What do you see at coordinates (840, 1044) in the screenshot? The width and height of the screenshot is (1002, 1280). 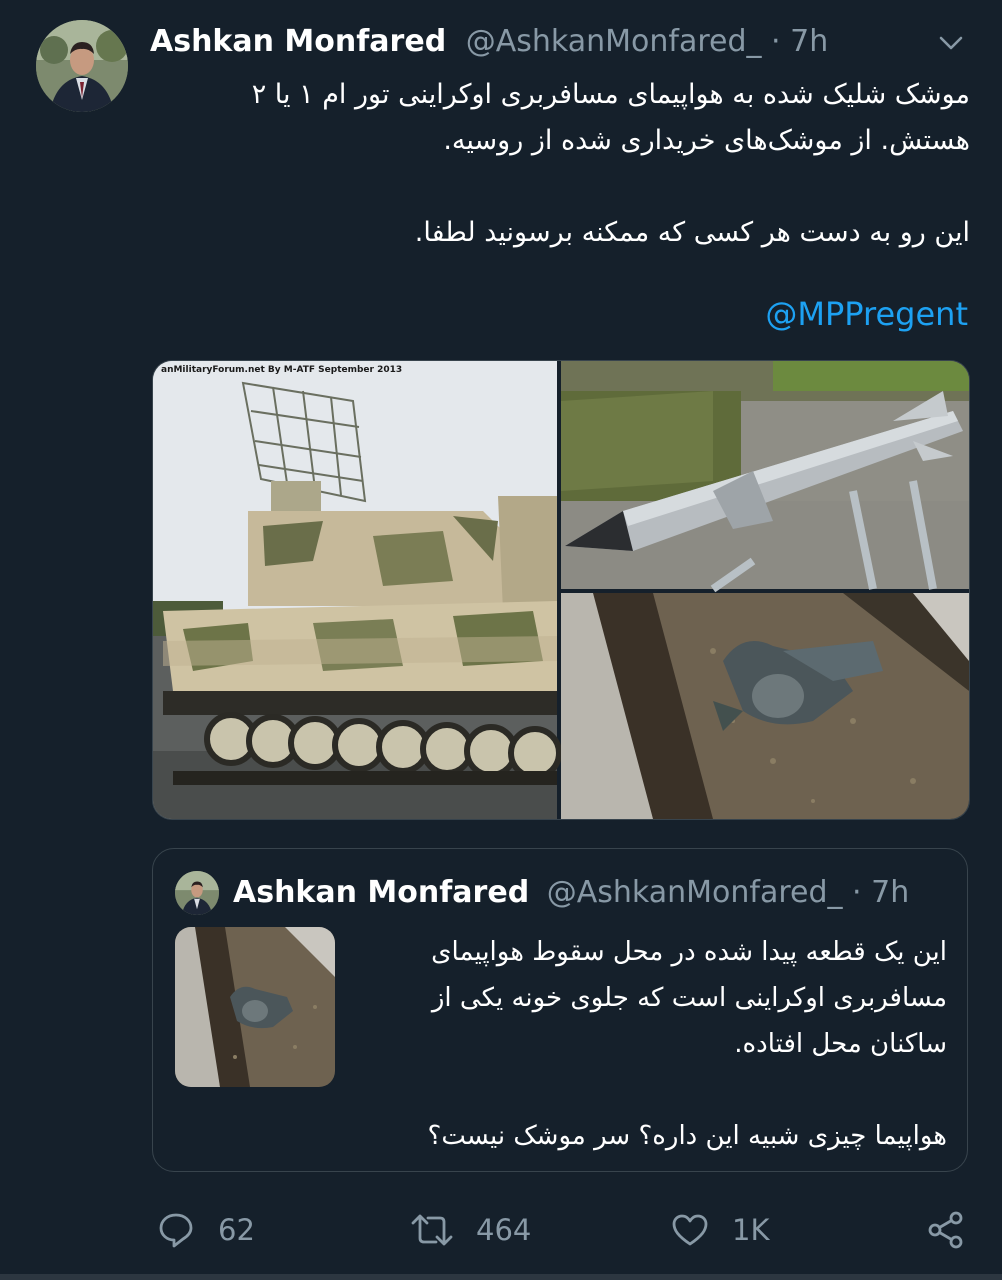 I see `quoted-text-line: ساکنان محل افتاده.` at bounding box center [840, 1044].